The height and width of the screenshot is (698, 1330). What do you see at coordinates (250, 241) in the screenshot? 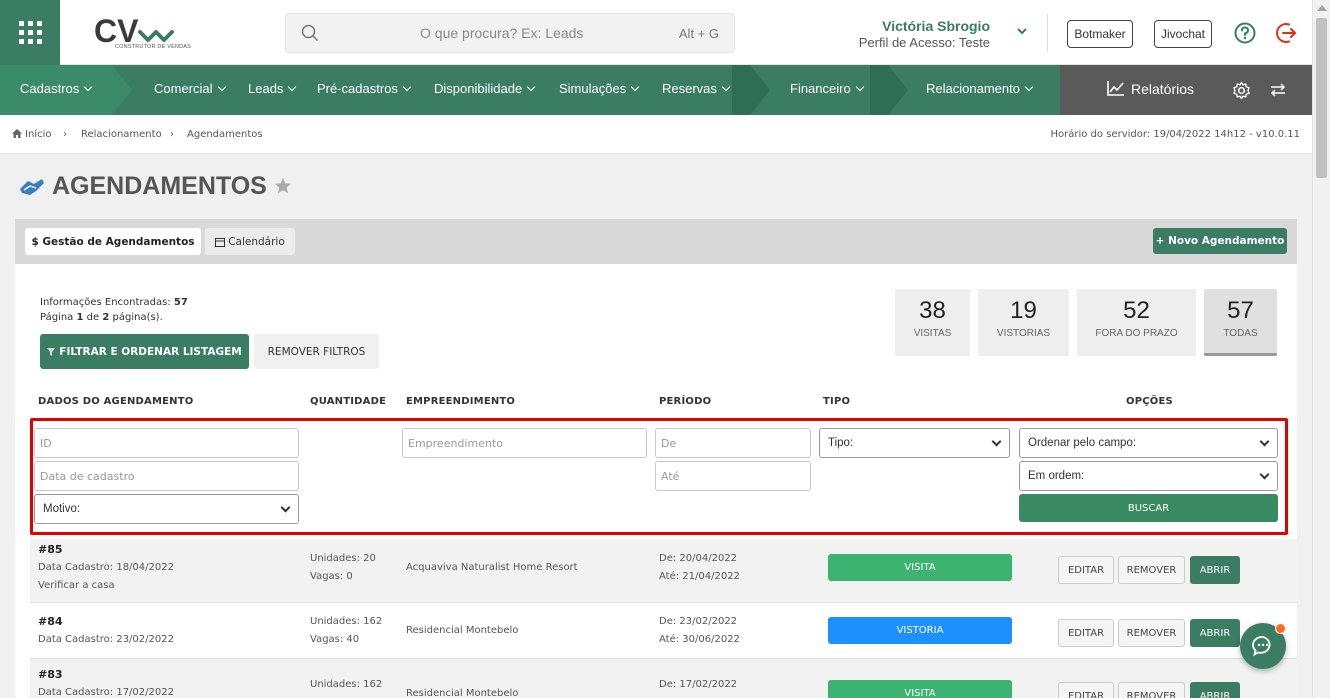
I see `tab-calendario: Calendário` at bounding box center [250, 241].